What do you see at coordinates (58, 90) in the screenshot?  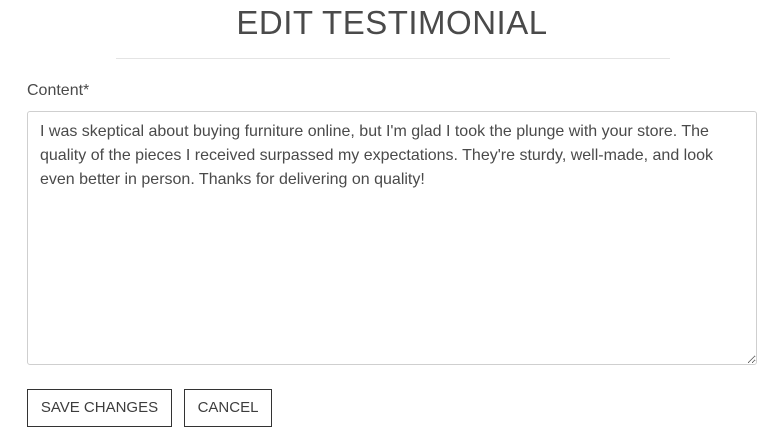 I see `content-label: Content*` at bounding box center [58, 90].